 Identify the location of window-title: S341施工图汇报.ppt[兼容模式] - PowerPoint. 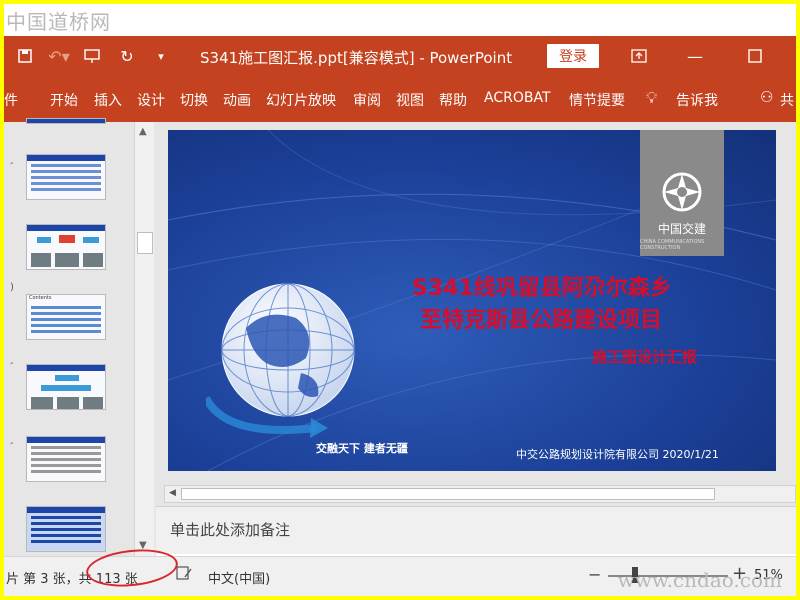
(356, 58).